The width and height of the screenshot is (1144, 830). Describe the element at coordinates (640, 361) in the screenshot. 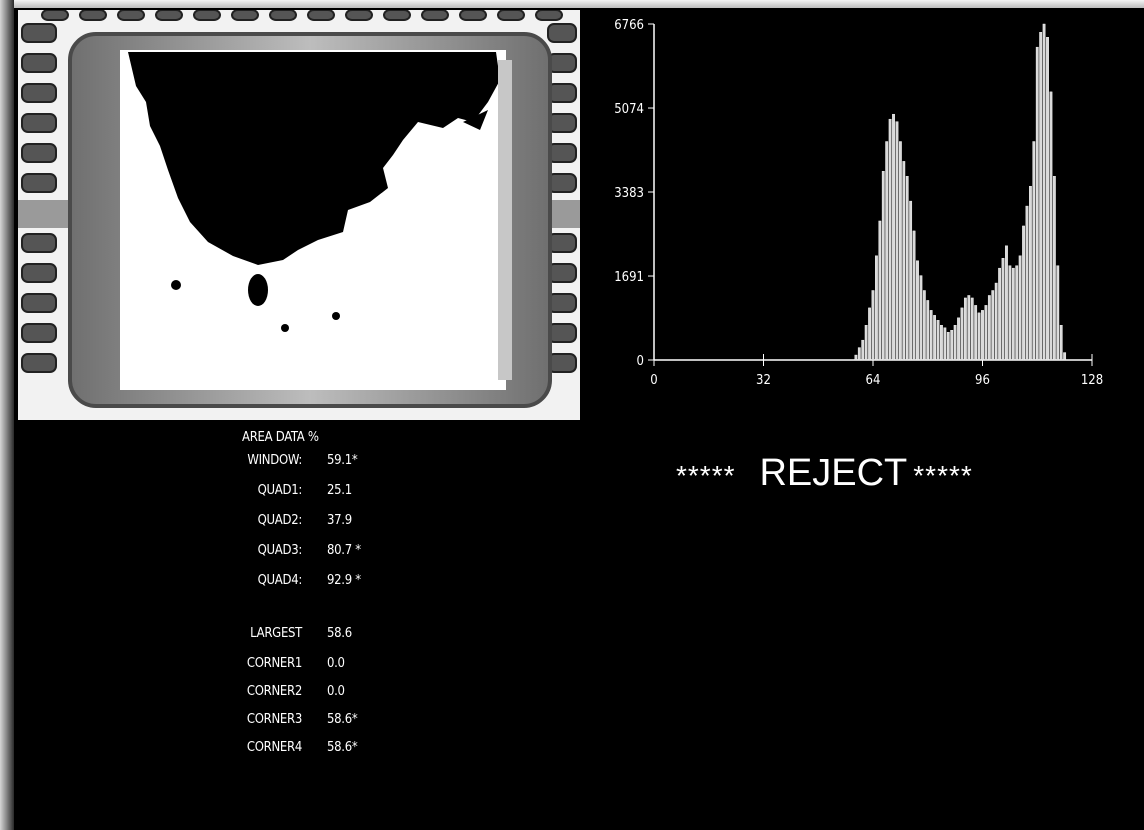

I see `histogram-y-tick-label: 0` at that location.